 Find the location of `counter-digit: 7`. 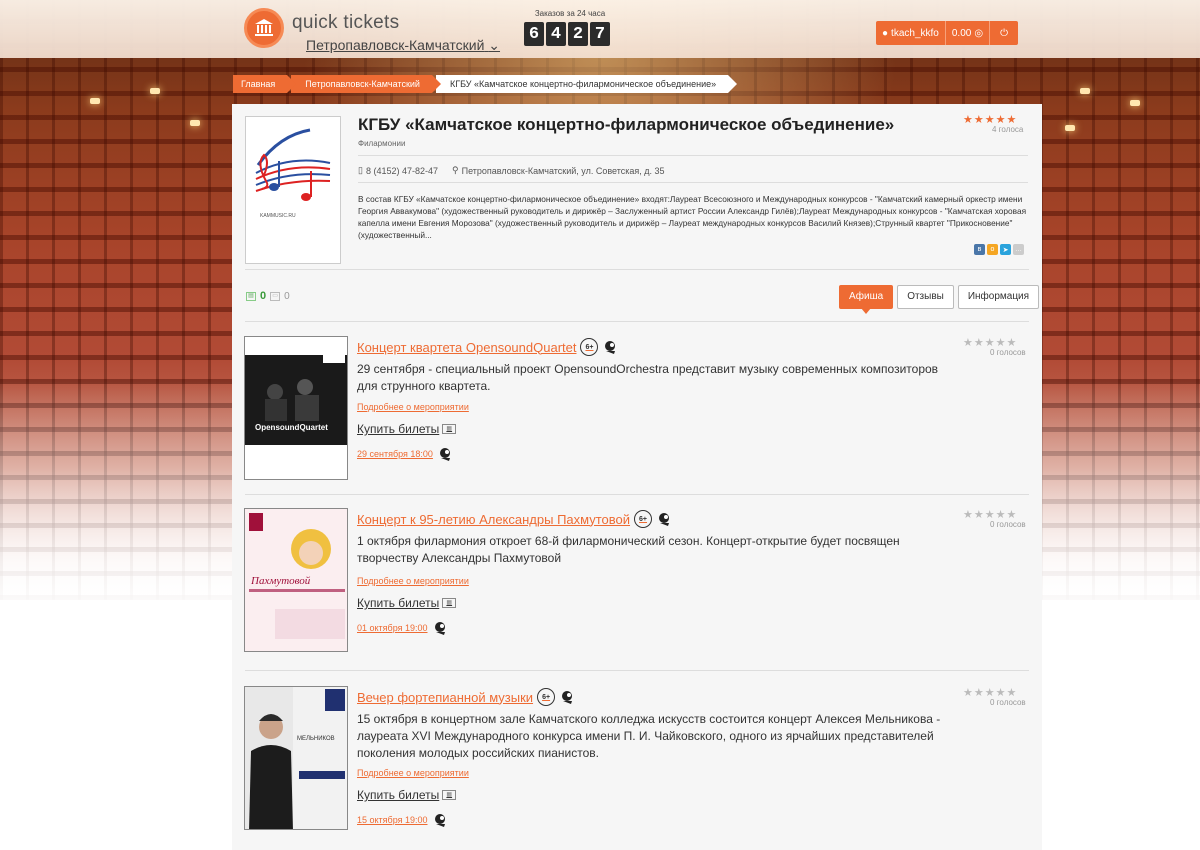

counter-digit: 7 is located at coordinates (600, 34).